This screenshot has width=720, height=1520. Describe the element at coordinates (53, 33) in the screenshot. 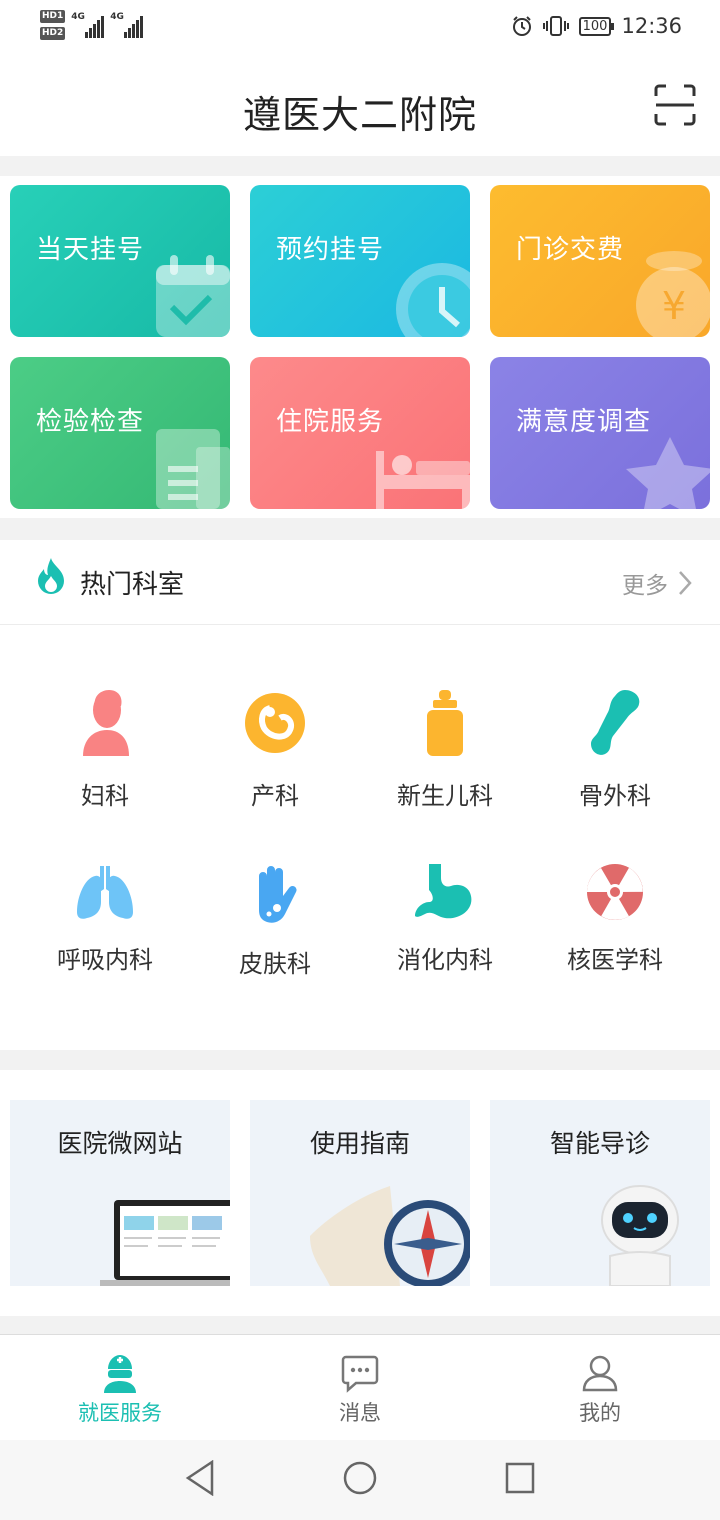

I see `hd2-badge: HD2` at that location.